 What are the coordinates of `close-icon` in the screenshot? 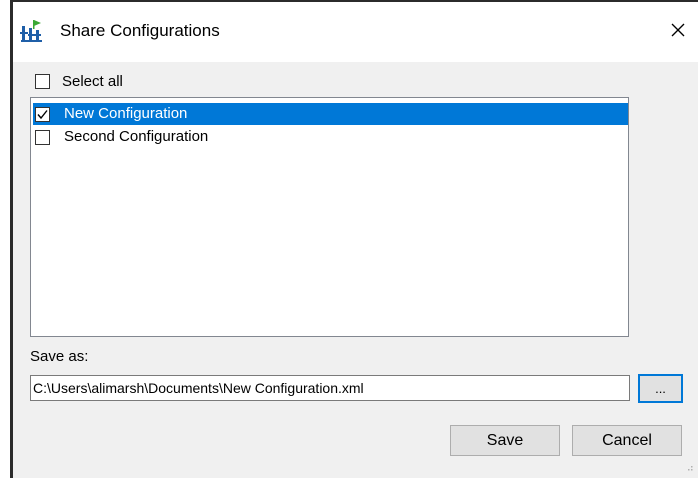 It's located at (678, 30).